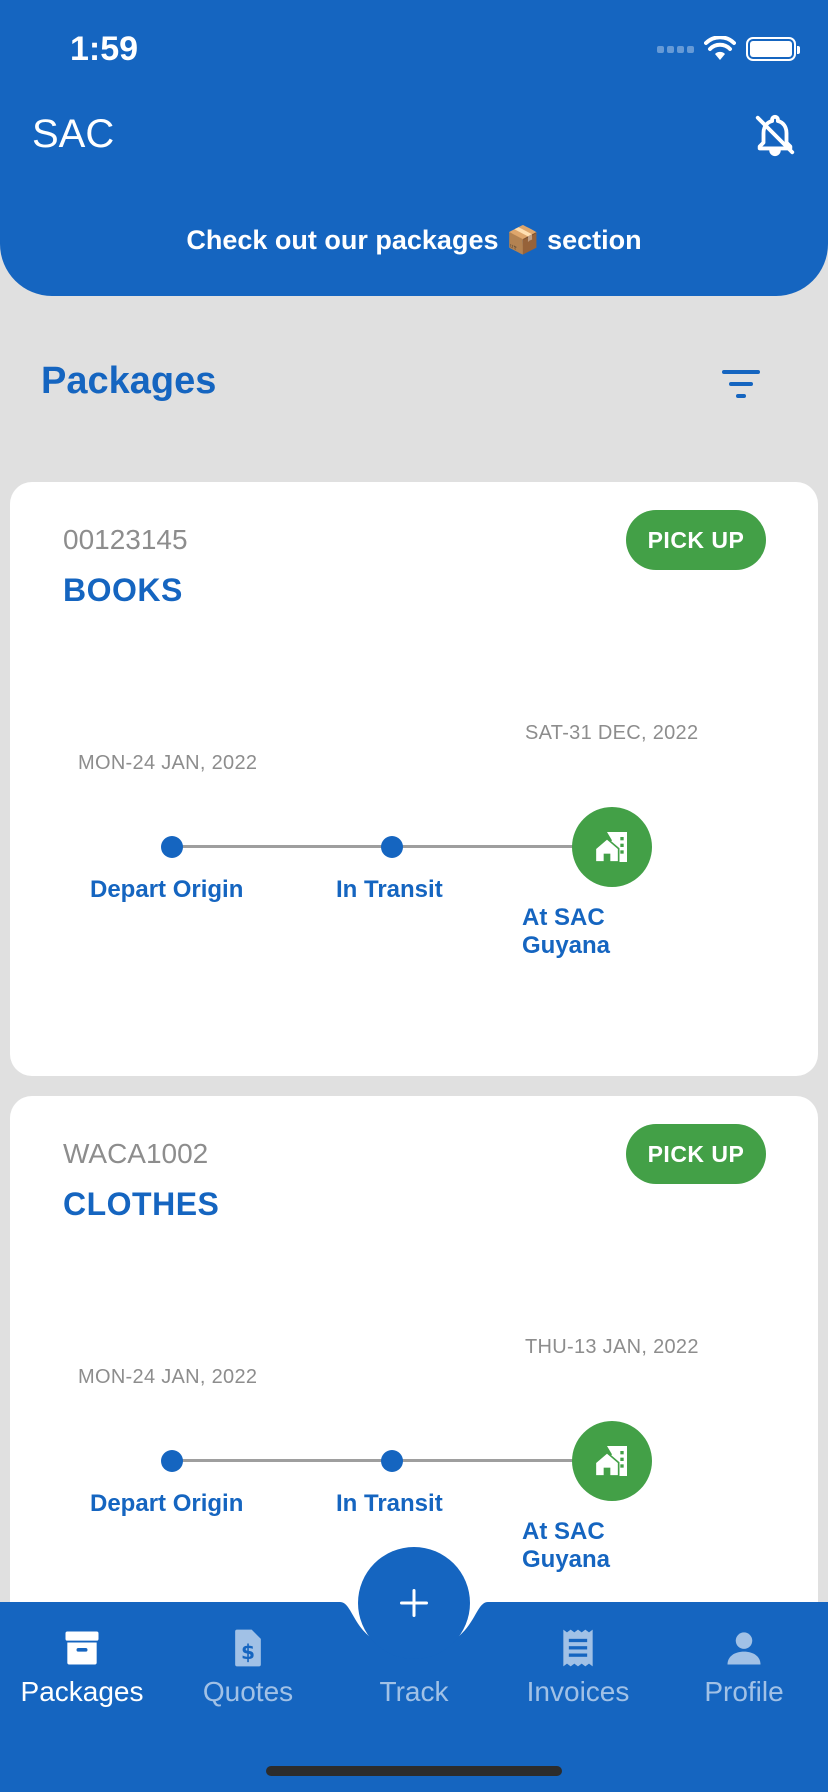 The width and height of the screenshot is (828, 1792). What do you see at coordinates (125, 539) in the screenshot?
I see `package-id: 00123145` at bounding box center [125, 539].